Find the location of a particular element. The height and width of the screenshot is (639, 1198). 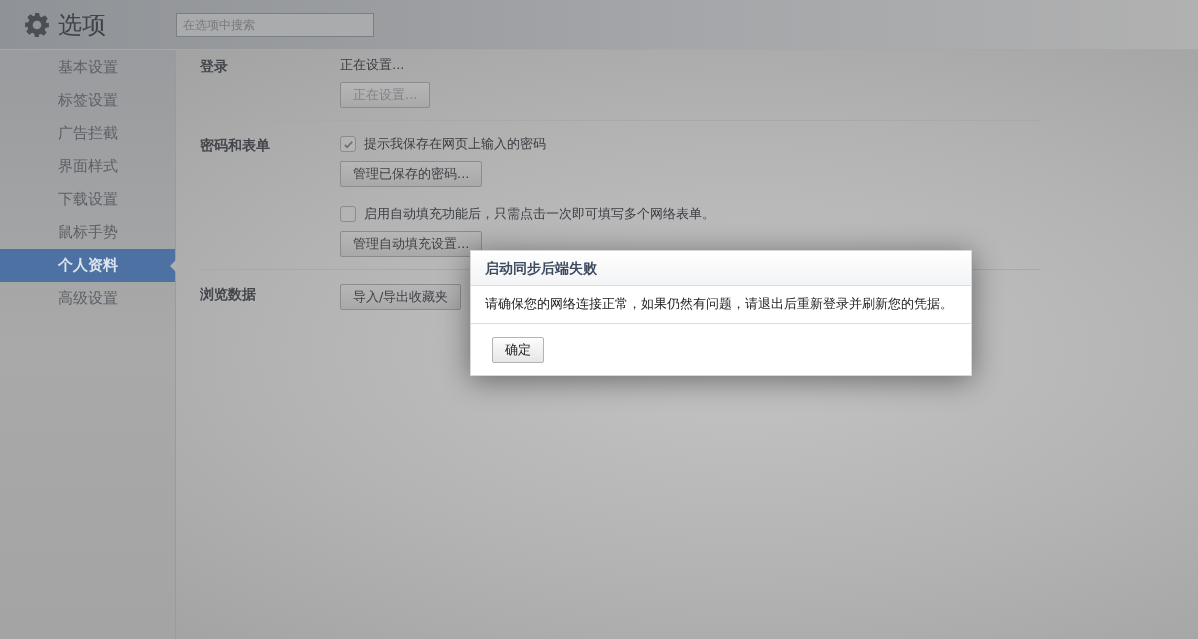

sidebar-item: 界面样式 is located at coordinates (87, 166).